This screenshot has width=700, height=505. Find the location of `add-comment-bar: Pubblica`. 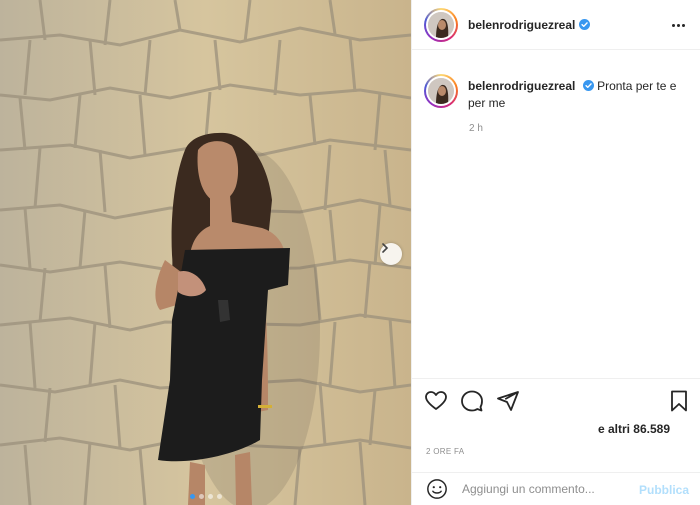

add-comment-bar: Pubblica is located at coordinates (556, 488).